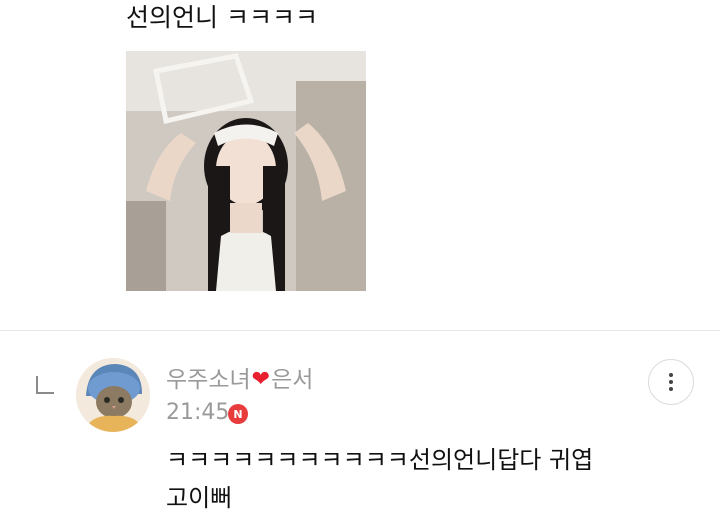  What do you see at coordinates (238, 414) in the screenshot?
I see `new-badge: N` at bounding box center [238, 414].